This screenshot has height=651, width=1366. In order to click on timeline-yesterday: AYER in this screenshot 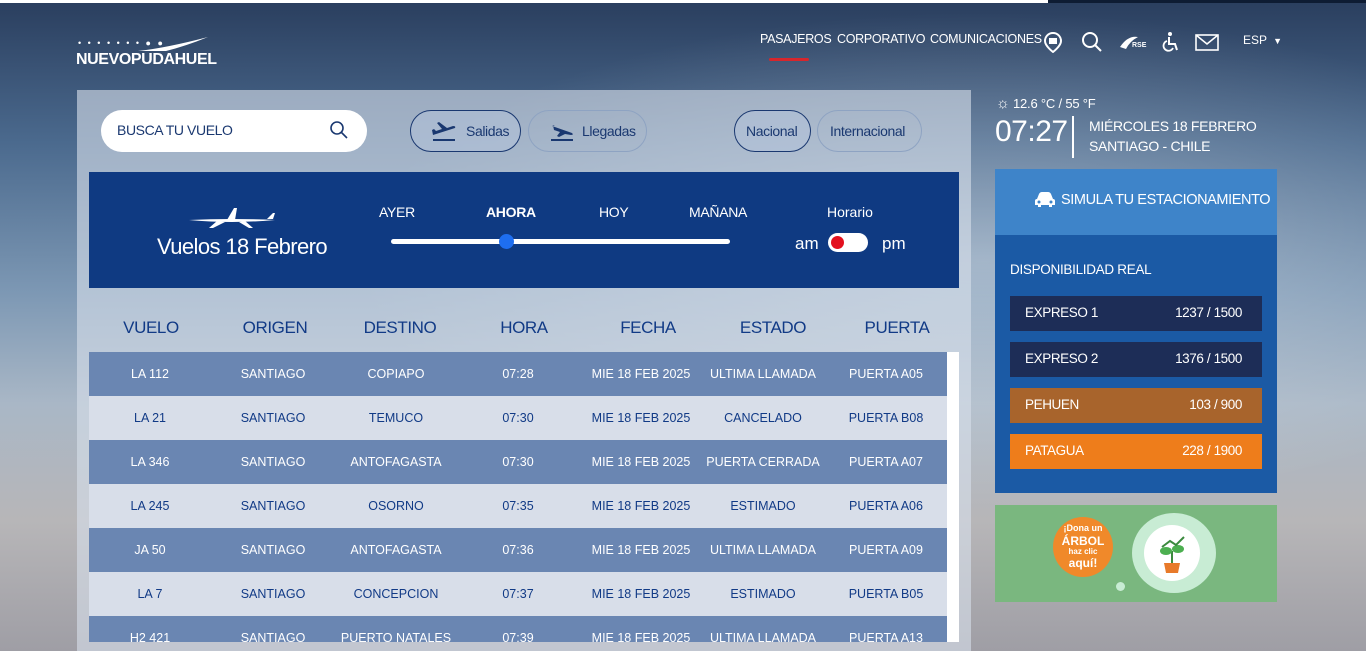, I will do `click(397, 212)`.